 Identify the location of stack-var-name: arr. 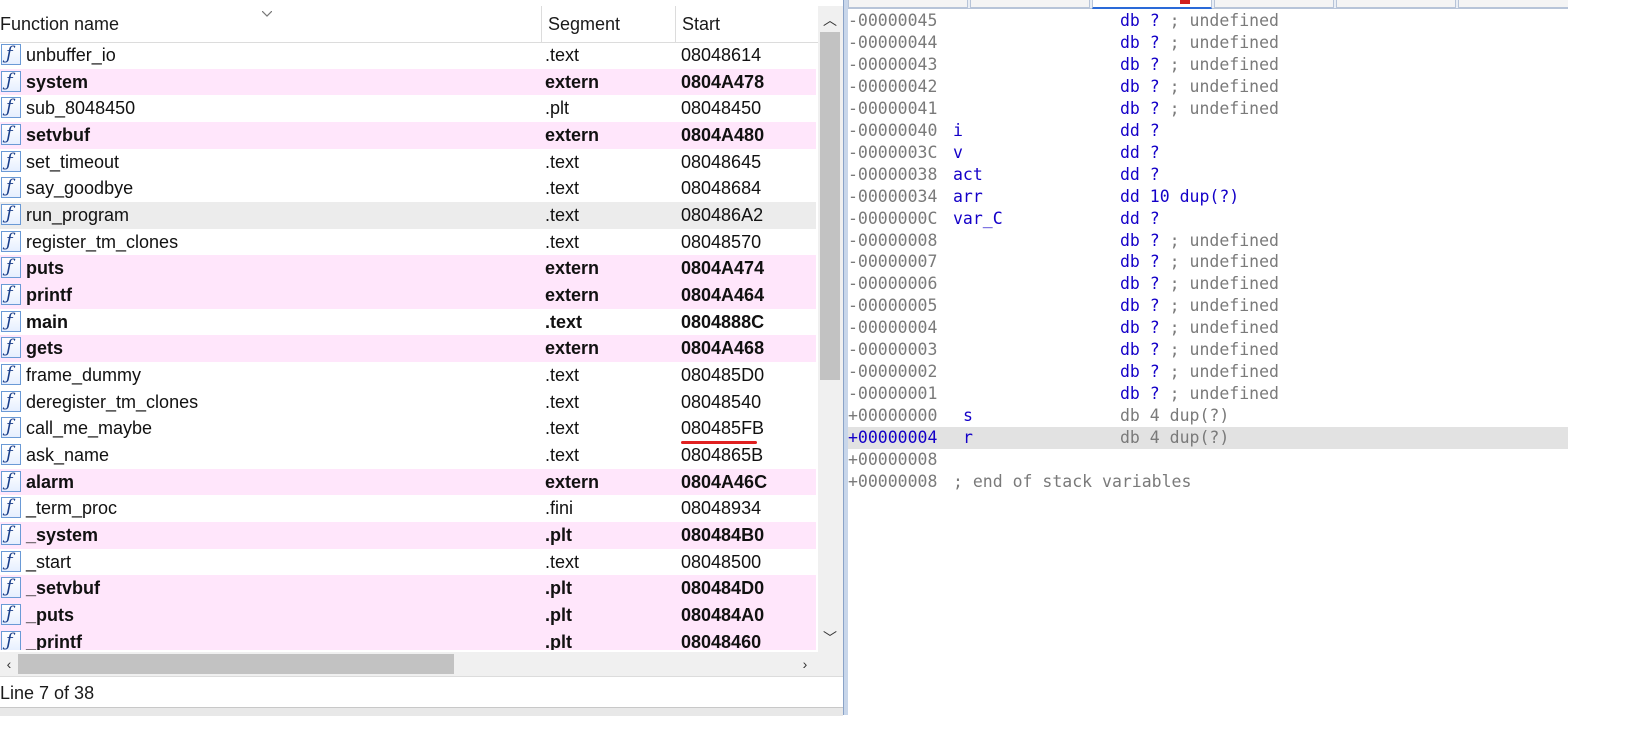
(968, 196).